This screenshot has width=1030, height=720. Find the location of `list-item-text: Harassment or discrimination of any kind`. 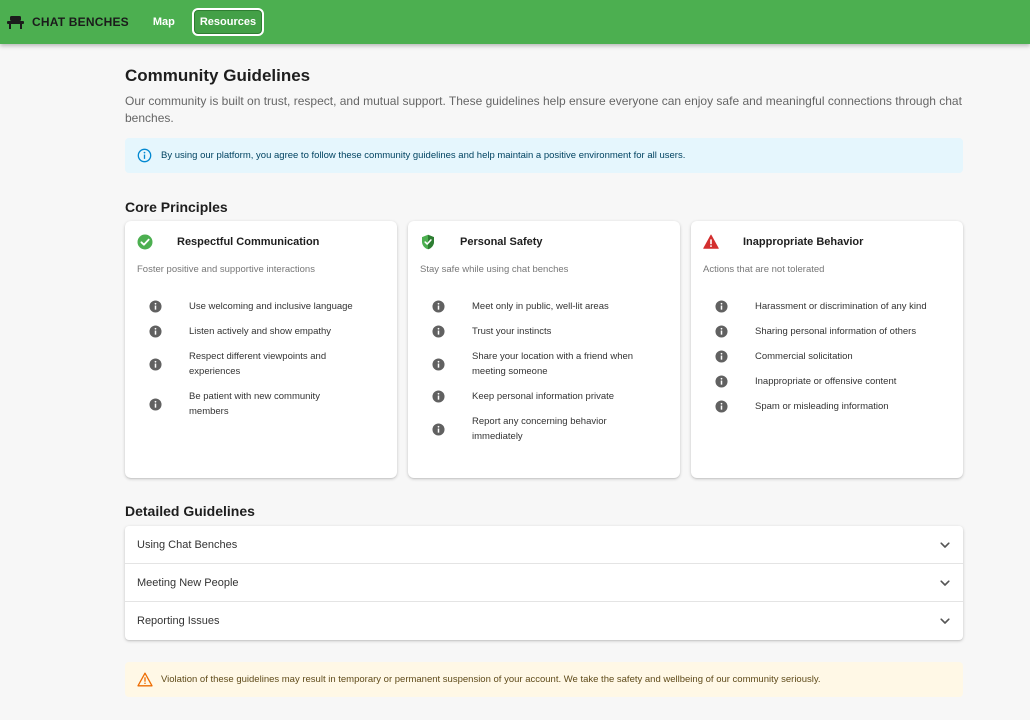

list-item-text: Harassment or discrimination of any kind is located at coordinates (841, 306).